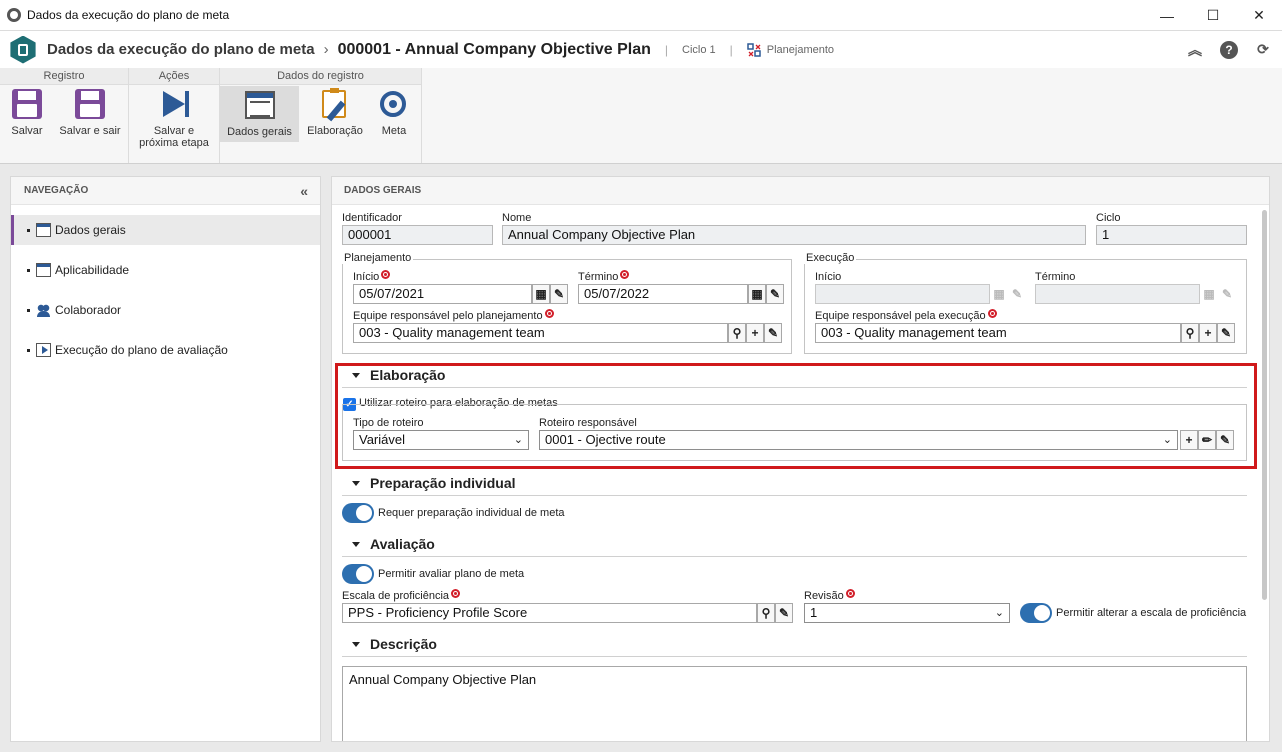 The image size is (1282, 752). Describe the element at coordinates (1195, 50) in the screenshot. I see `collapse-header-icon: ︽` at that location.